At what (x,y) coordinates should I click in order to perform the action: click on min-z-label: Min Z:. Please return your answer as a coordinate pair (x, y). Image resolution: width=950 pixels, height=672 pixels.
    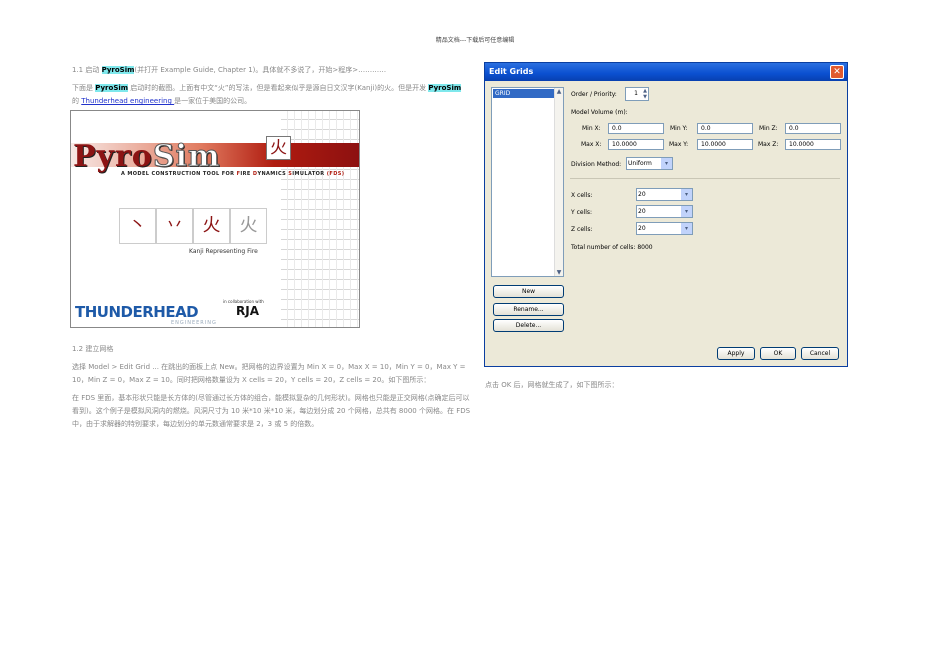
    Looking at the image, I should click on (768, 128).